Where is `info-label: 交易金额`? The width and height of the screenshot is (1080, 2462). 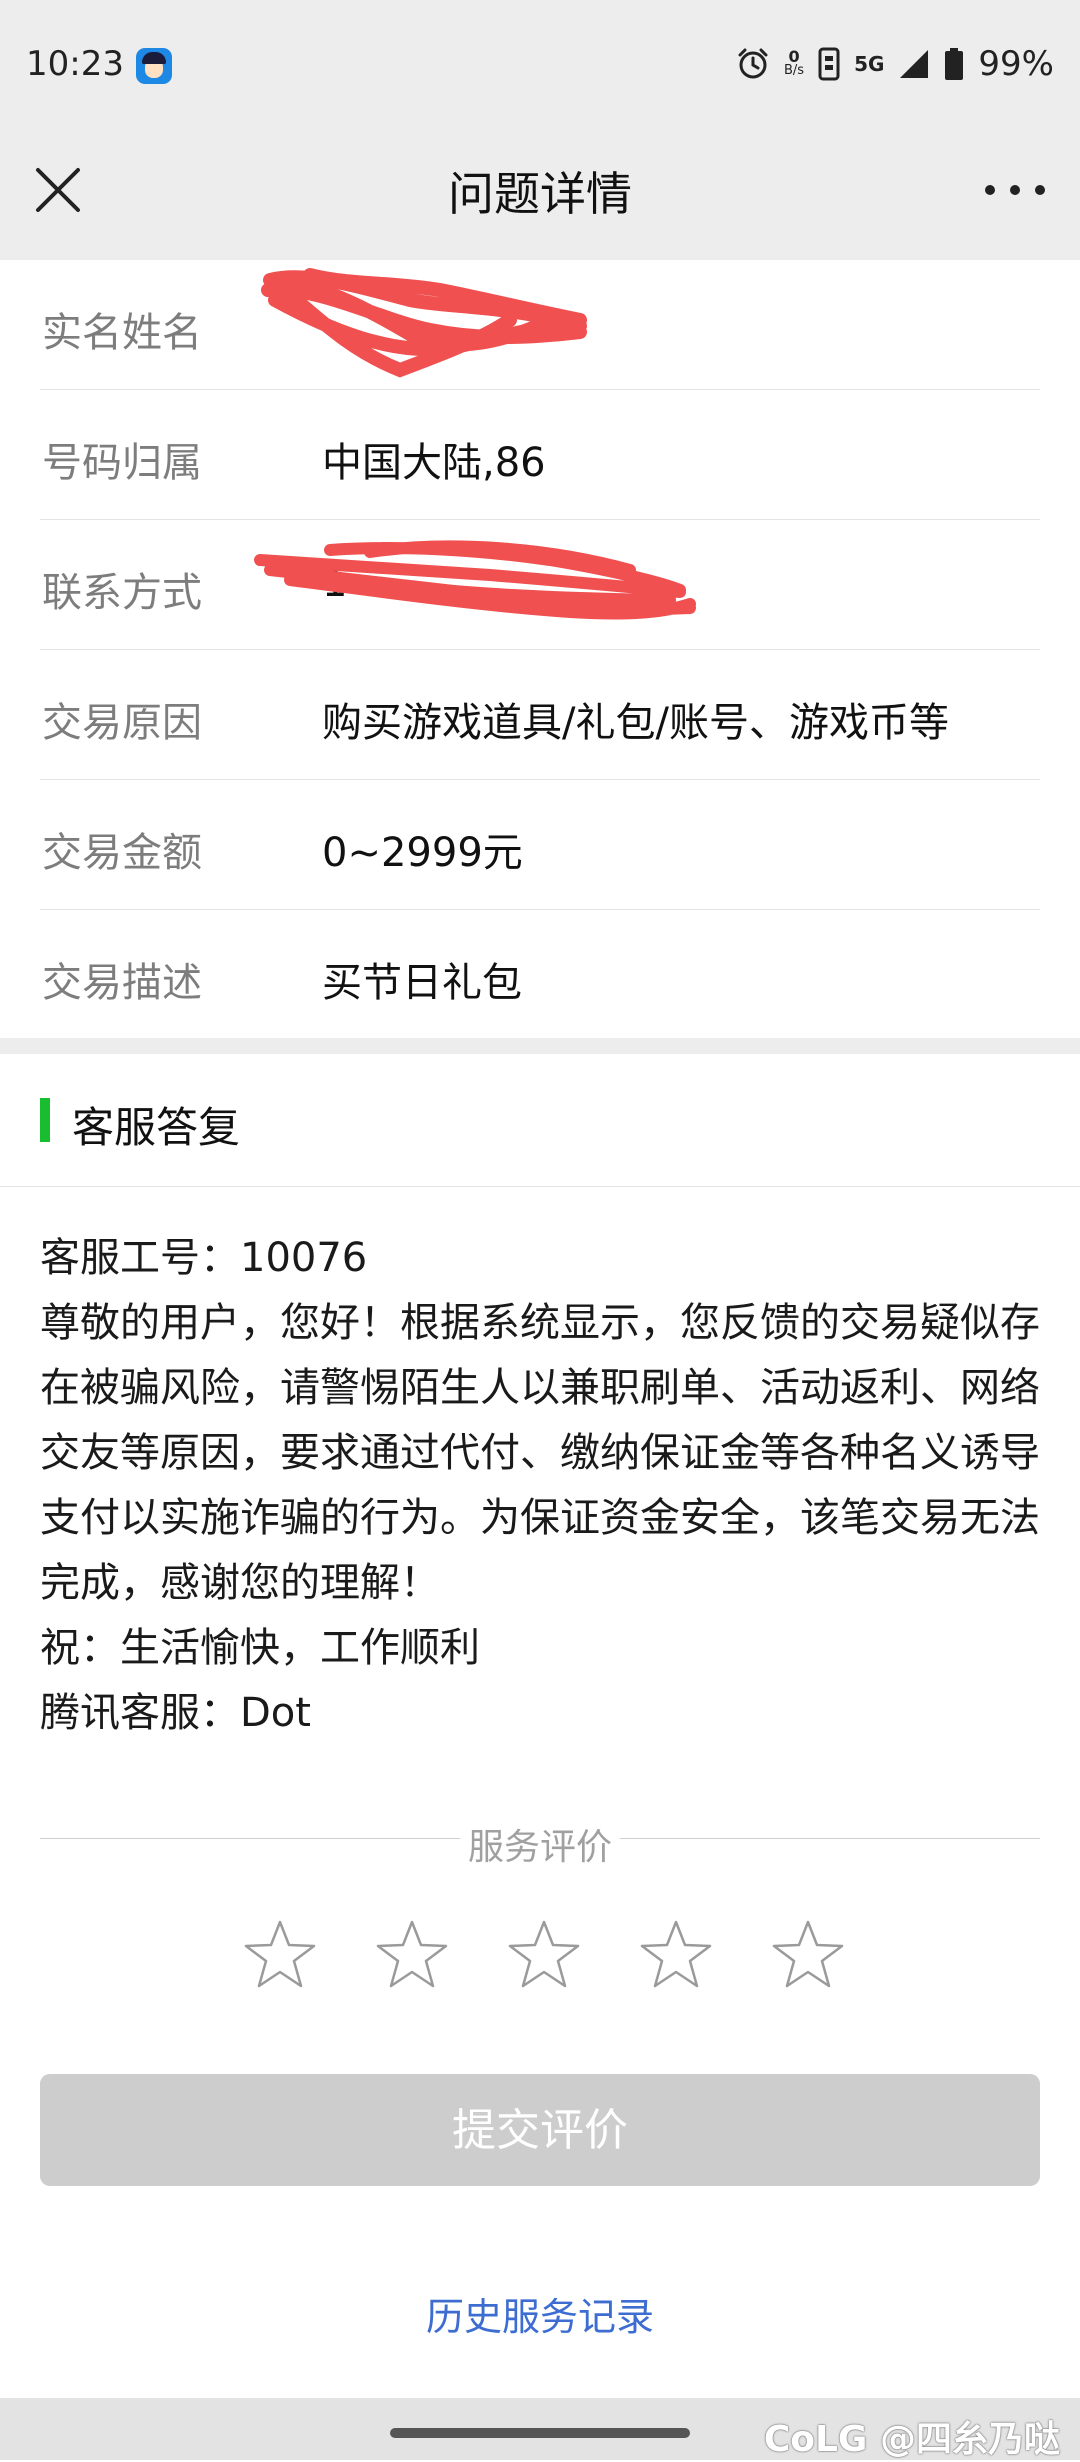
info-label: 交易金额 is located at coordinates (122, 853).